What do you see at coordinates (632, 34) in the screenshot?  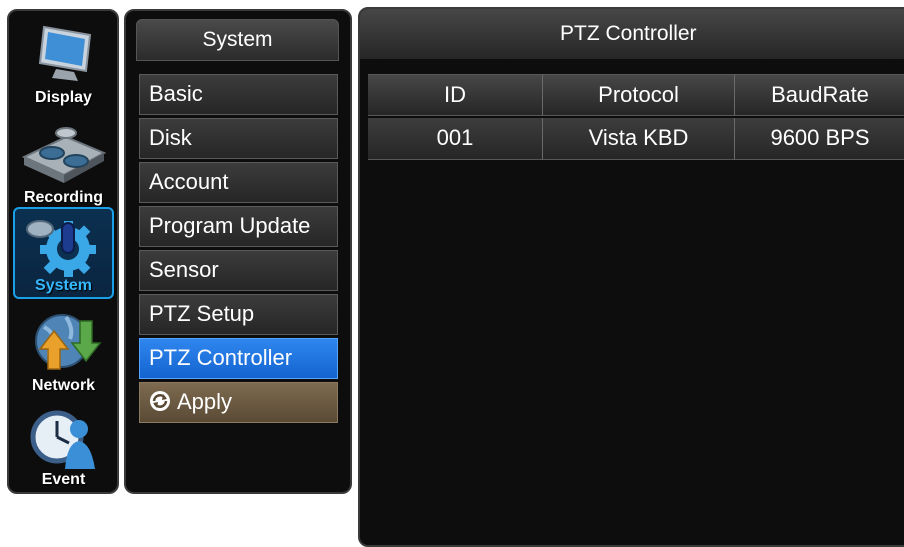 I see `panel-title: PTZ Controller` at bounding box center [632, 34].